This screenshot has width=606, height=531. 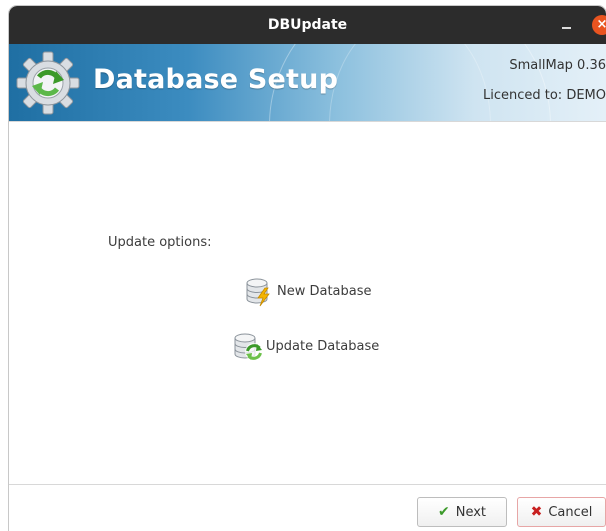 I want to click on x-icon: ✖, so click(x=536, y=512).